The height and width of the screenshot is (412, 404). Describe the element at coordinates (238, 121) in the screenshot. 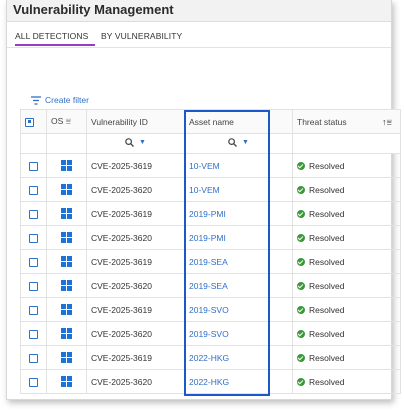

I see `column-header-asset-name: Asset name` at that location.